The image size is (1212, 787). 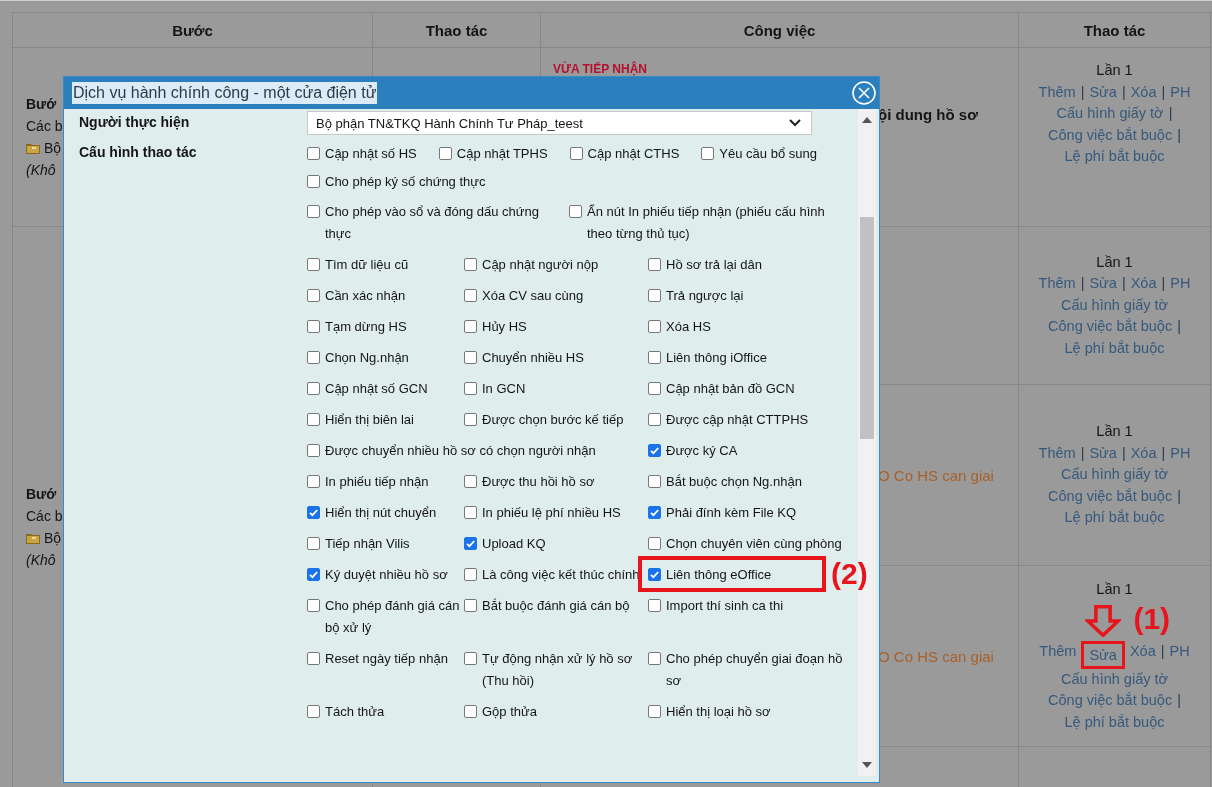 What do you see at coordinates (1103, 620) in the screenshot?
I see `down-arrow-icon` at bounding box center [1103, 620].